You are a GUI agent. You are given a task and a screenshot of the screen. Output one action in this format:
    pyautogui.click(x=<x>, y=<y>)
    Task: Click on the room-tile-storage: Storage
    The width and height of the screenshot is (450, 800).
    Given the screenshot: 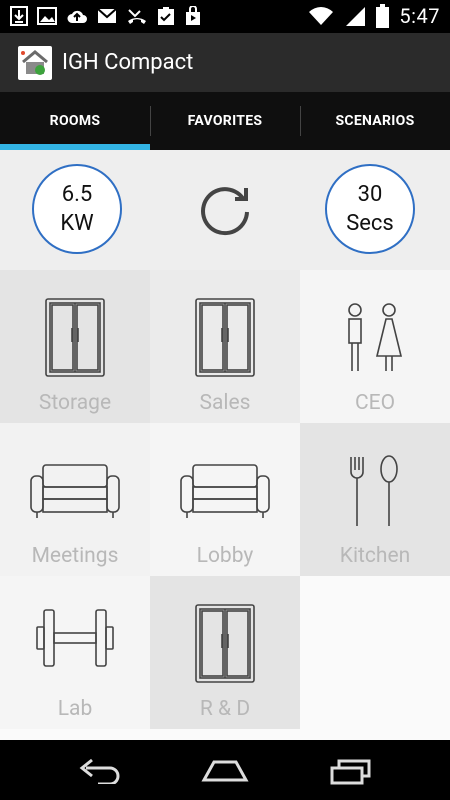 What is the action you would take?
    pyautogui.click(x=75, y=346)
    